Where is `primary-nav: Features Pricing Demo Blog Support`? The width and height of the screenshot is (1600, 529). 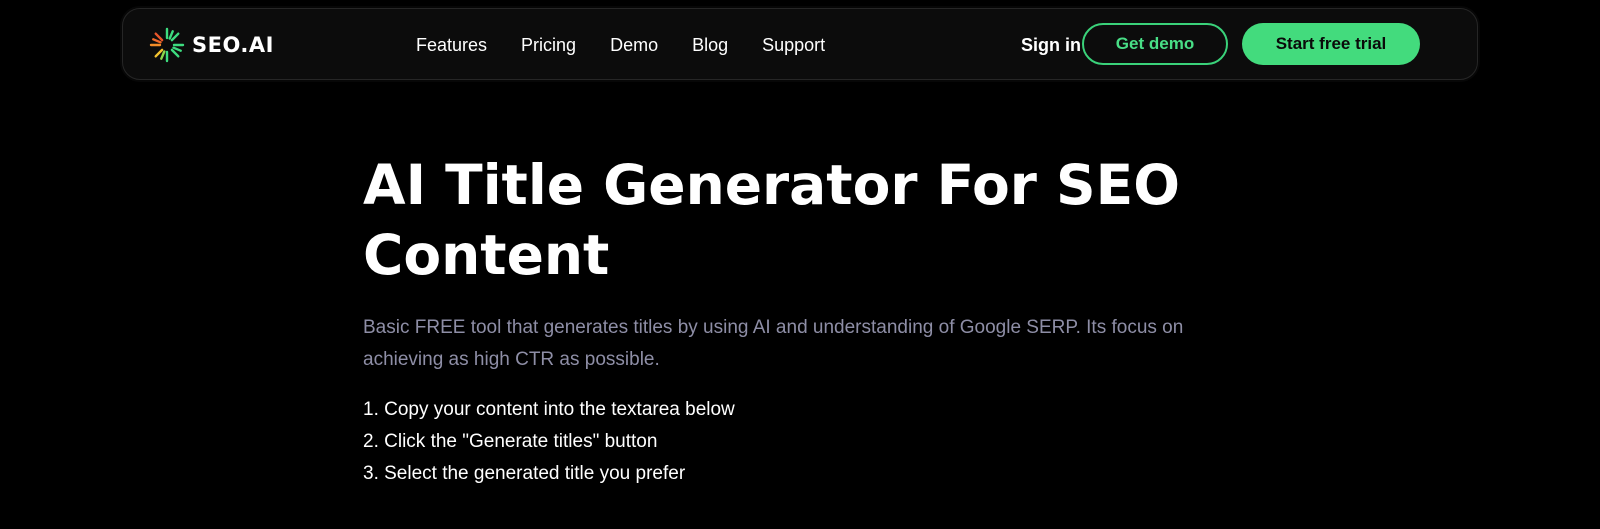
primary-nav: Features Pricing Demo Blog Support is located at coordinates (620, 45).